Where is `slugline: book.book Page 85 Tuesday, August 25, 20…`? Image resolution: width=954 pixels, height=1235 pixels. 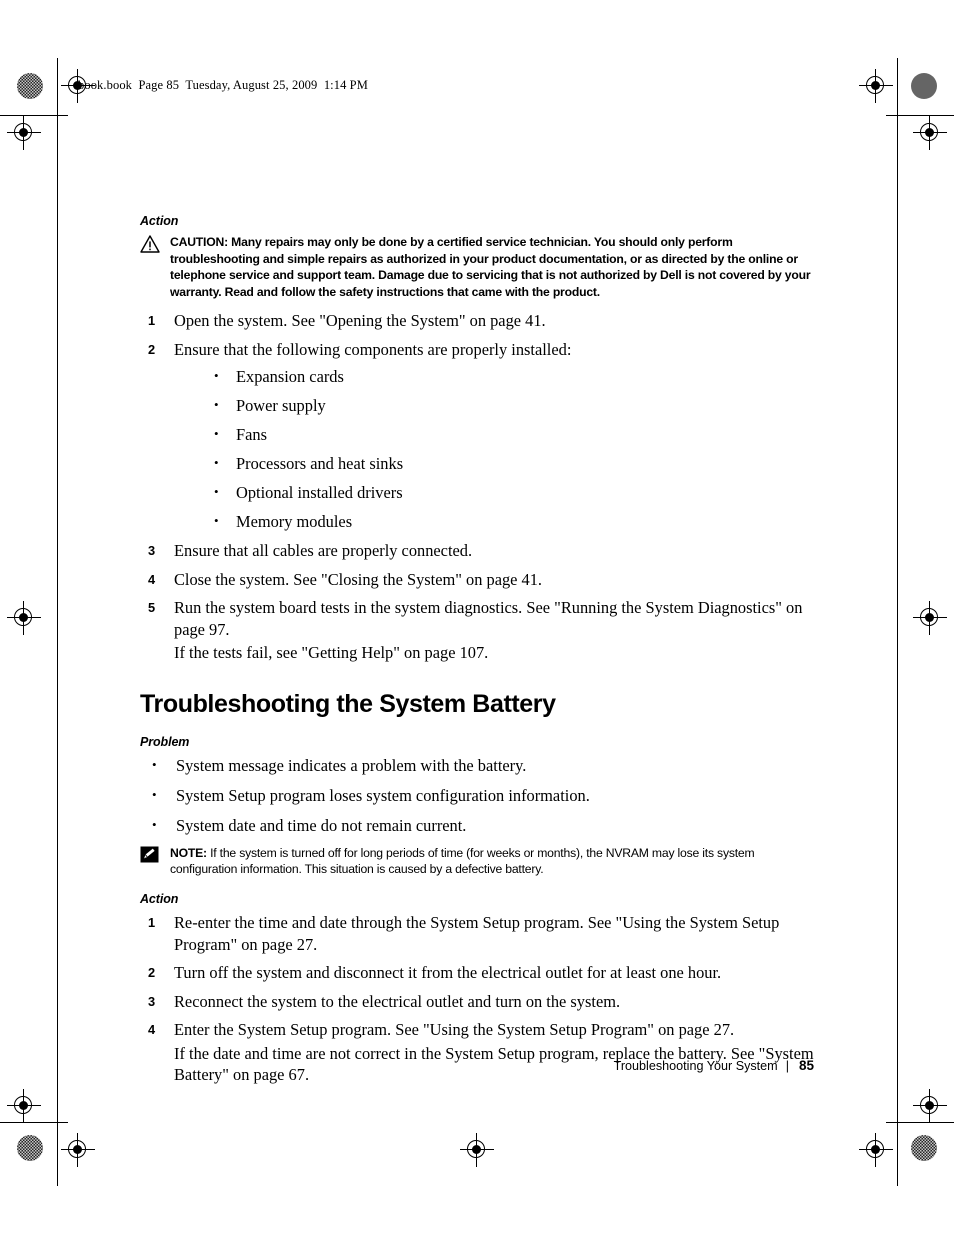
slugline: book.book Page 85 Tuesday, August 25, 20… is located at coordinates (223, 85).